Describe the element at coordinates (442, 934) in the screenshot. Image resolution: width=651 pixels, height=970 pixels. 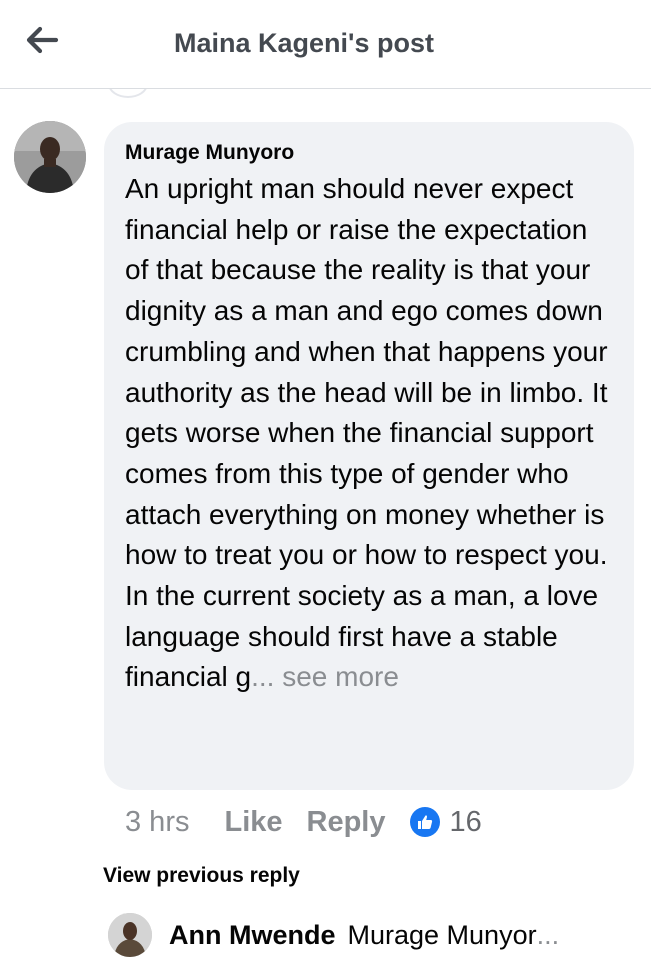
I see `reply-snippet: Murage Munyor` at that location.